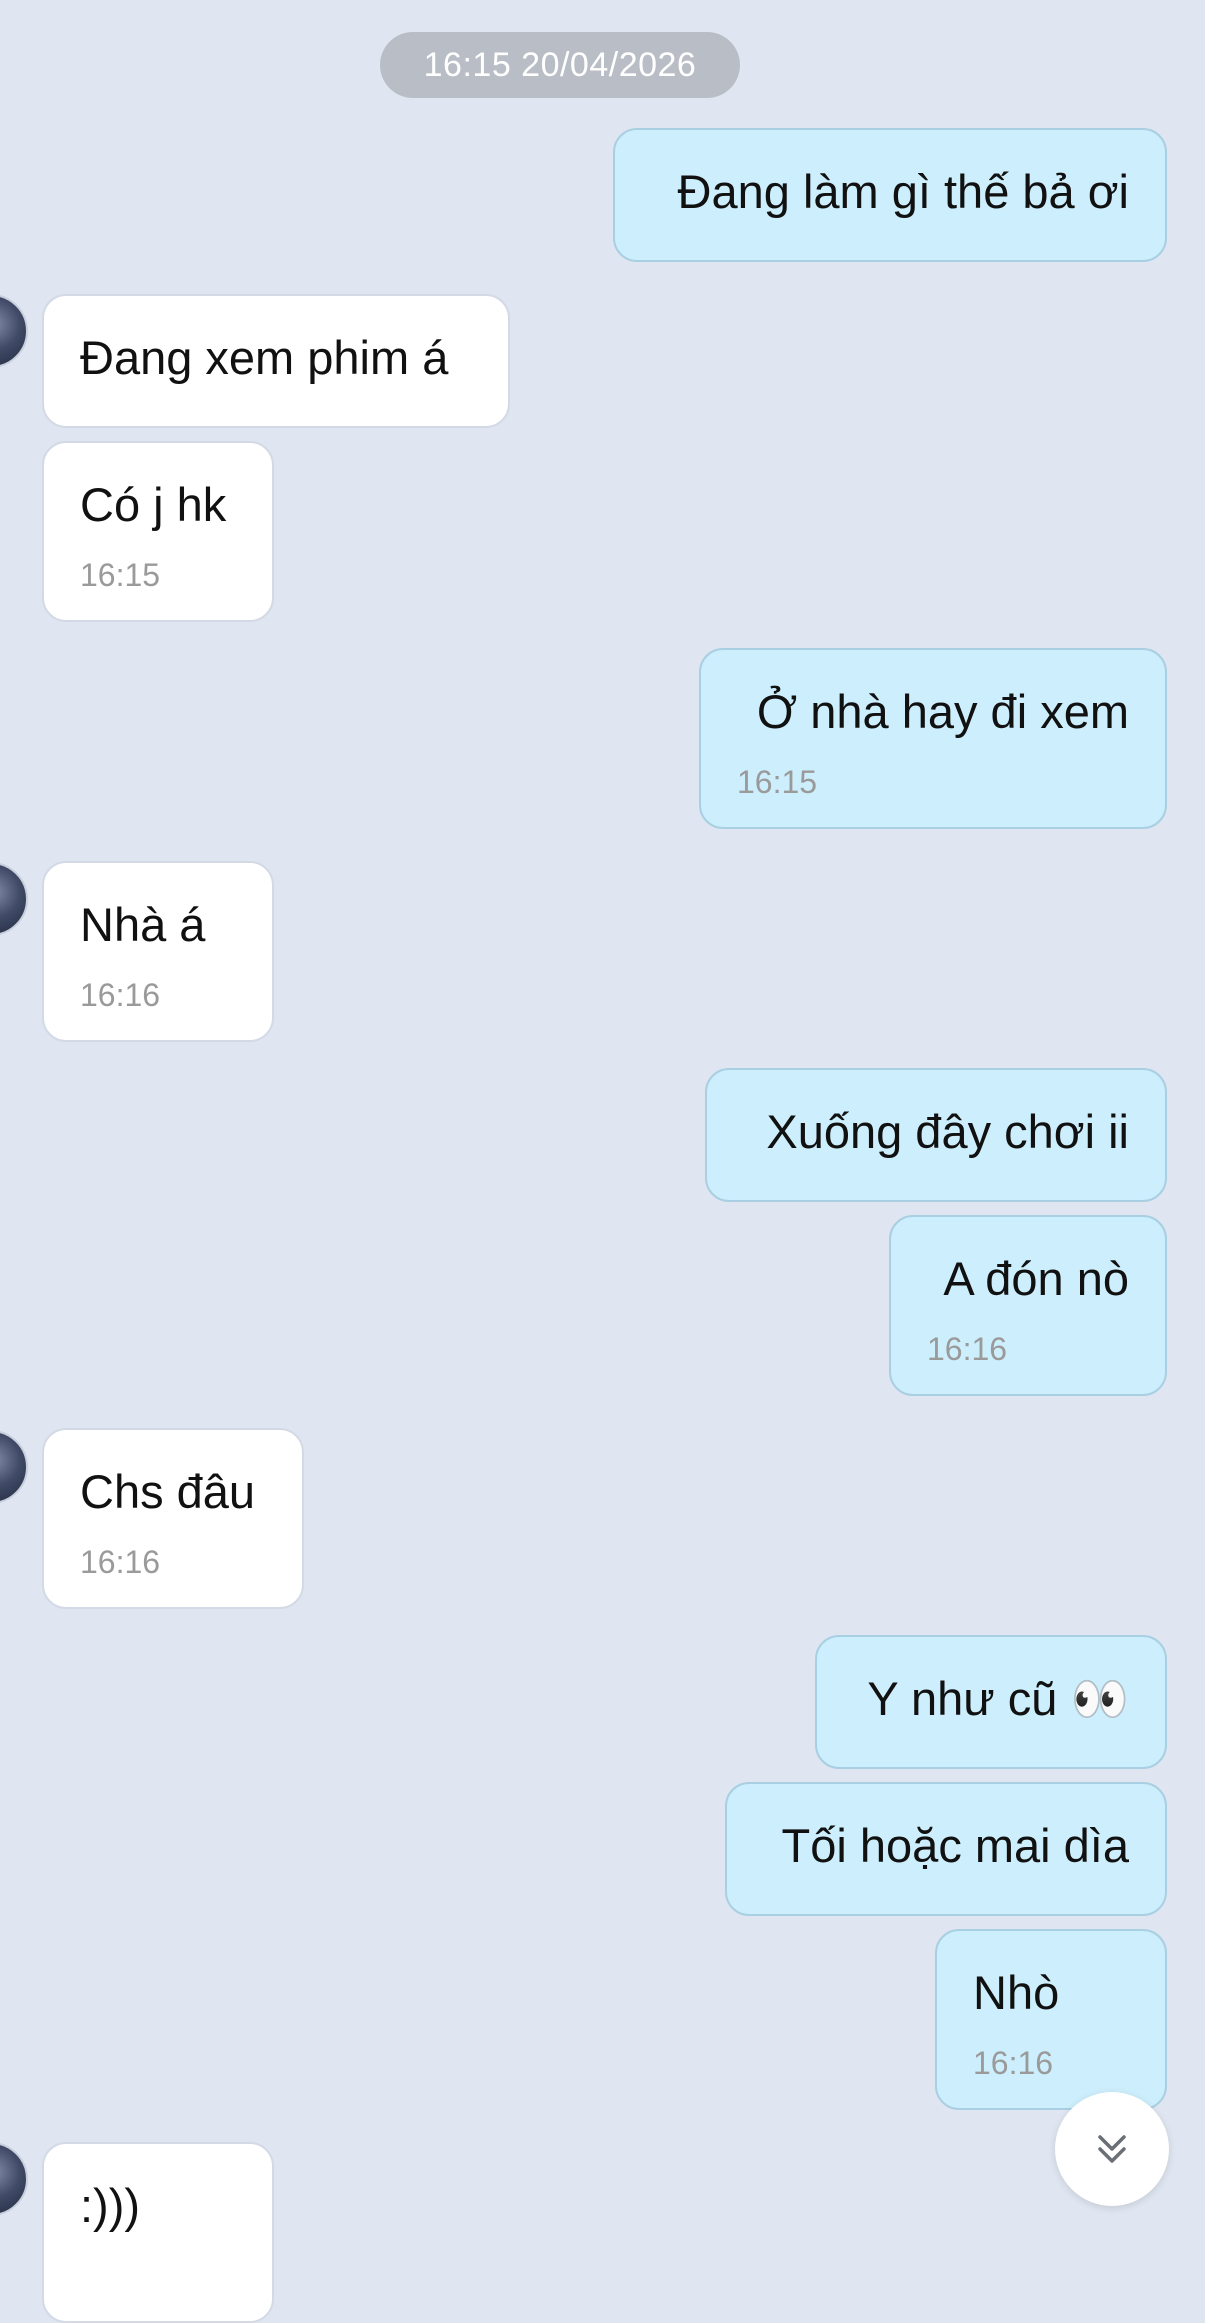 This screenshot has height=2323, width=1205. I want to click on message-bubble-incoming: Có j hk 16:15, so click(158, 531).